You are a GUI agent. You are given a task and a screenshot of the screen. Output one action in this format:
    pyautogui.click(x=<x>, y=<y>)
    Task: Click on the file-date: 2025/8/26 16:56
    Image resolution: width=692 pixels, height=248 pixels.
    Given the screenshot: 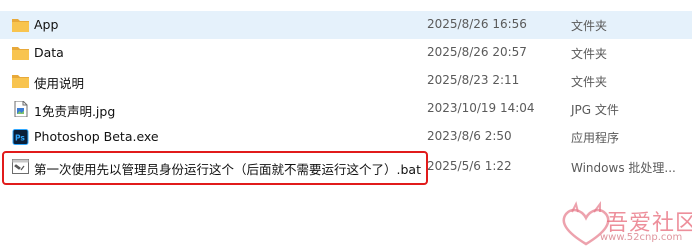 What is the action you would take?
    pyautogui.click(x=477, y=24)
    